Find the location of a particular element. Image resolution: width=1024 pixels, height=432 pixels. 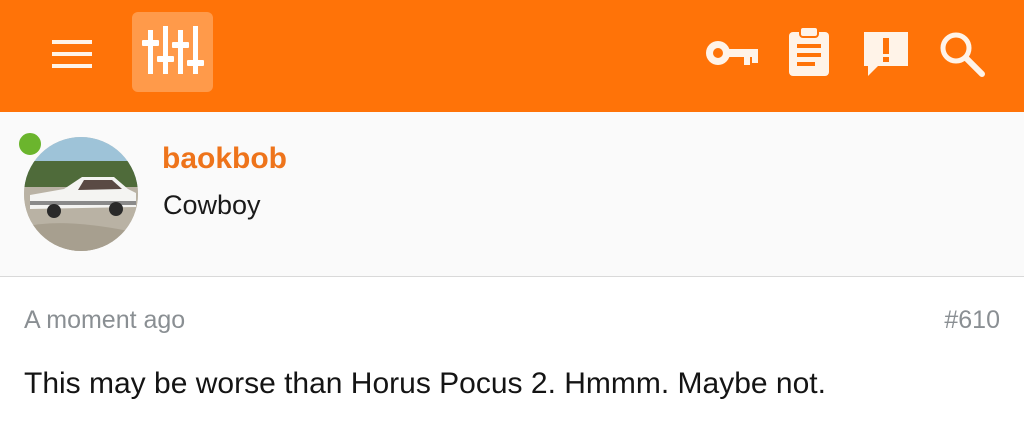

key-icon is located at coordinates (732, 53).